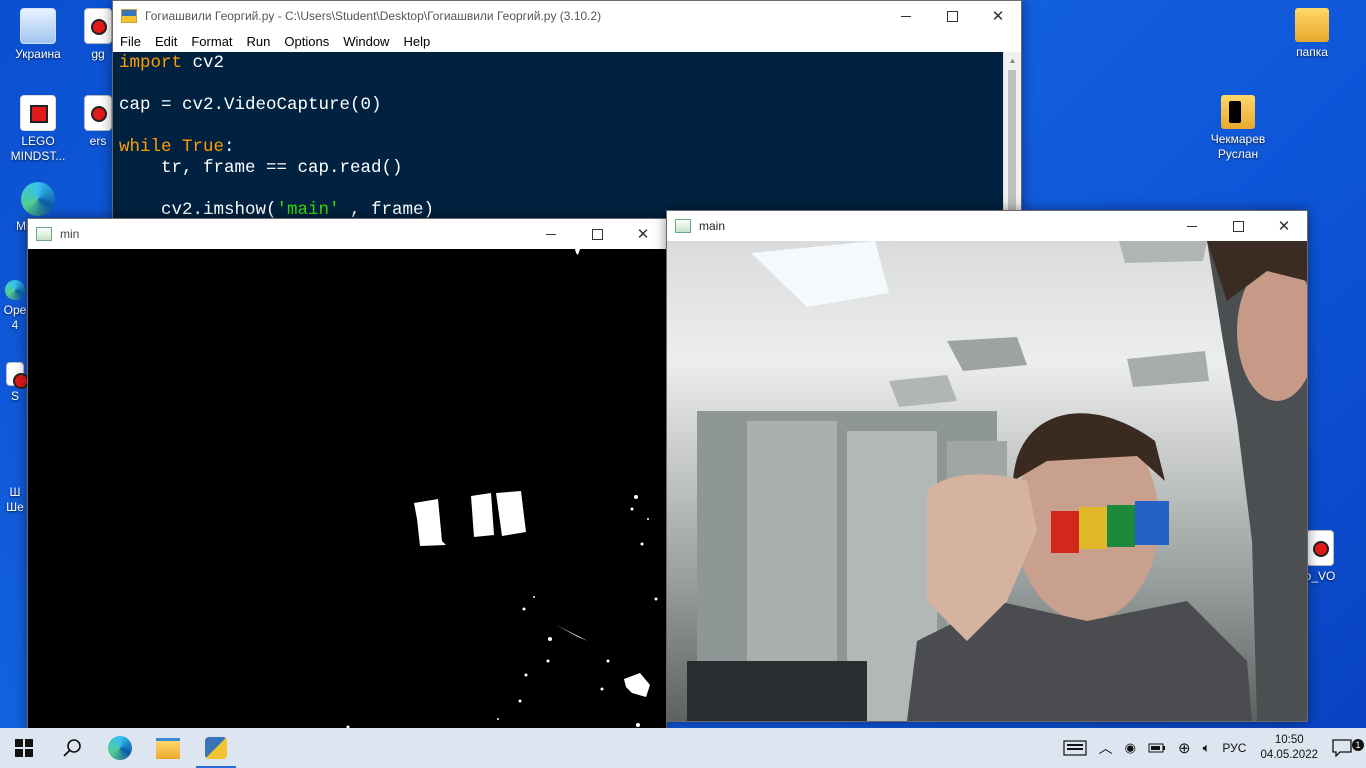 The height and width of the screenshot is (768, 1366). I want to click on scrollbar-thumb, so click(1012, 145).